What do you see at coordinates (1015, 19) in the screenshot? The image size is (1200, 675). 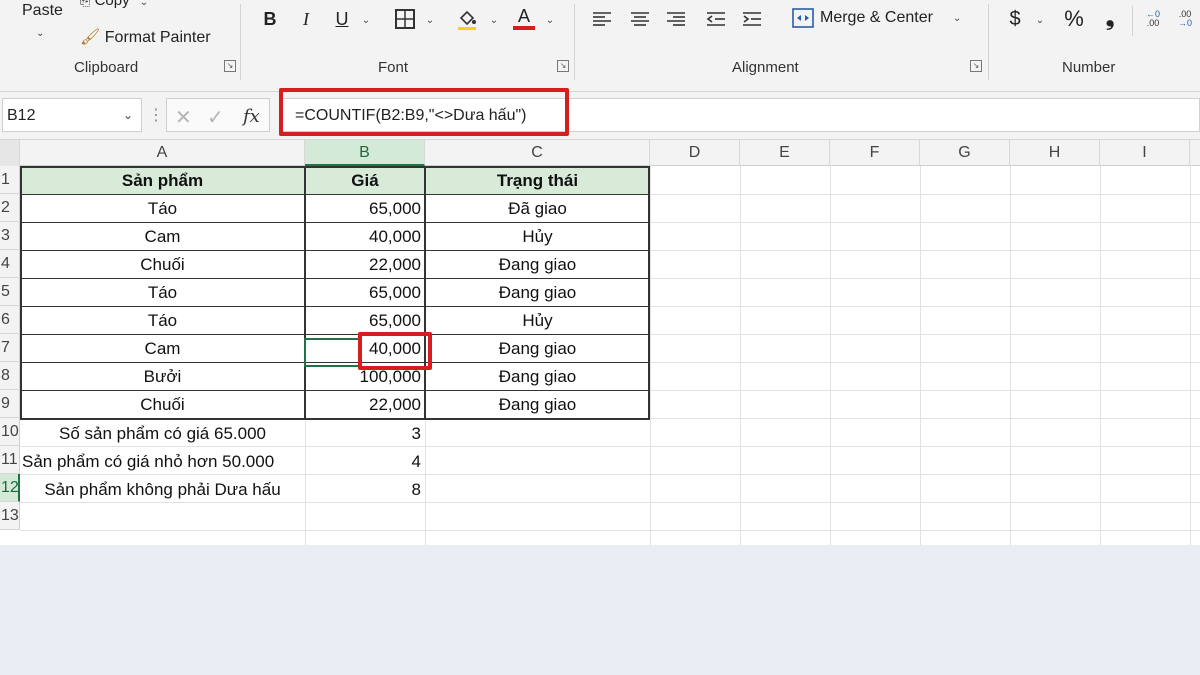 I see `accounting-format-button: $` at bounding box center [1015, 19].